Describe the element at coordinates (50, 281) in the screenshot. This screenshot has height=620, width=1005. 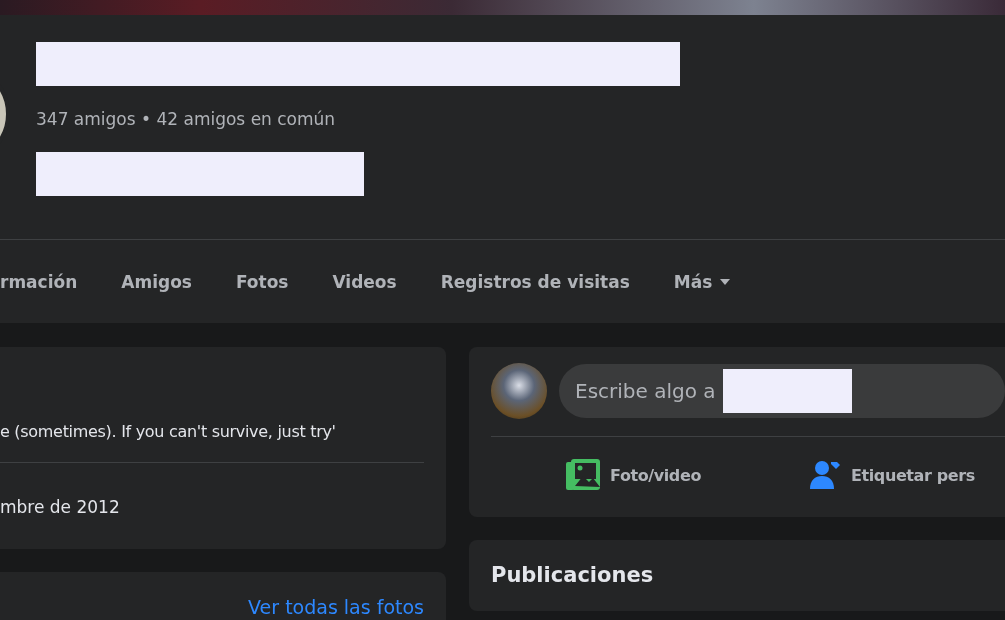
I see `profile-tab: rmación` at that location.